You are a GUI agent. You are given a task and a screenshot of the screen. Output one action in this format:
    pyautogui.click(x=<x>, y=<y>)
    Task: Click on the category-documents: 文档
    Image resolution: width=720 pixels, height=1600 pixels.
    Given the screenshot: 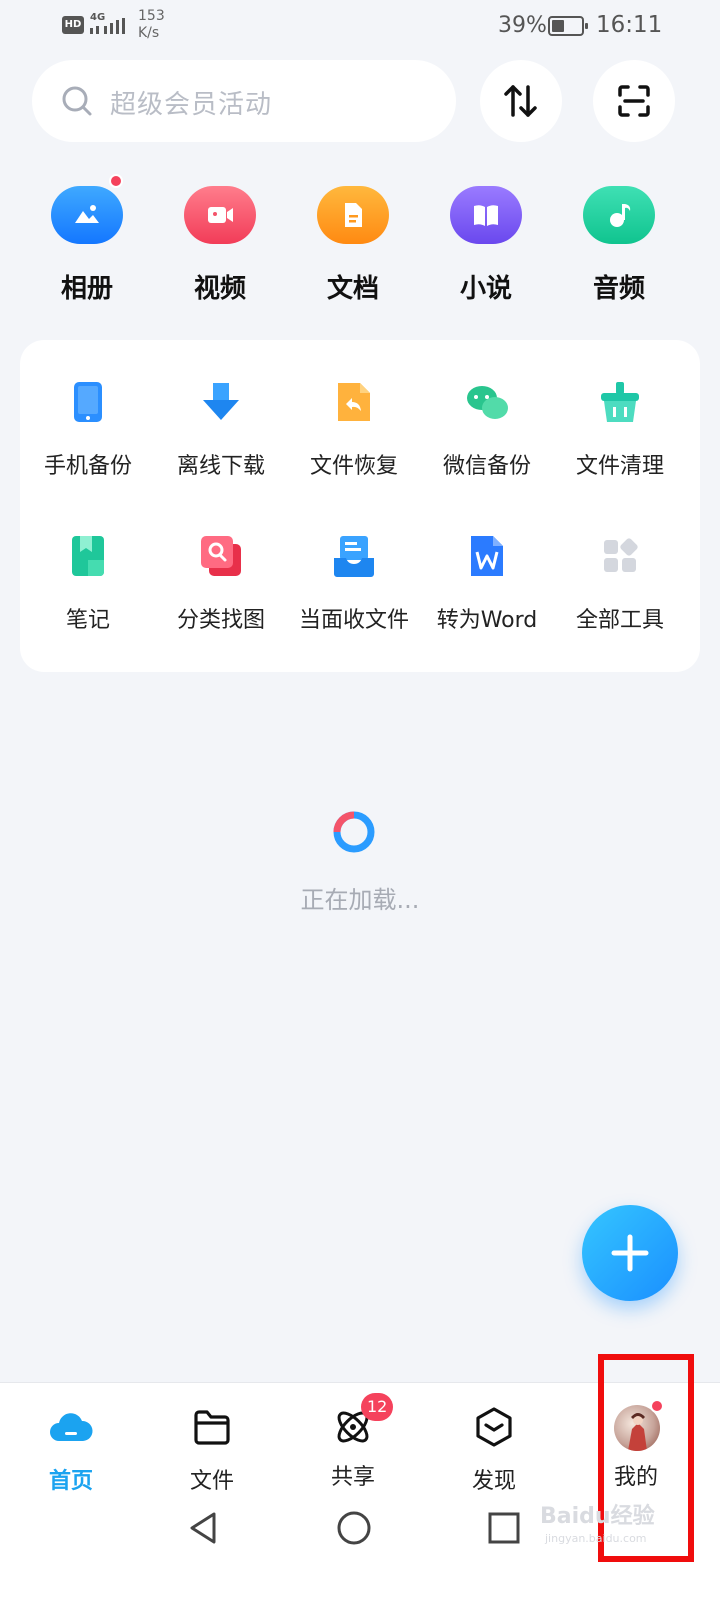 What is the action you would take?
    pyautogui.click(x=353, y=241)
    